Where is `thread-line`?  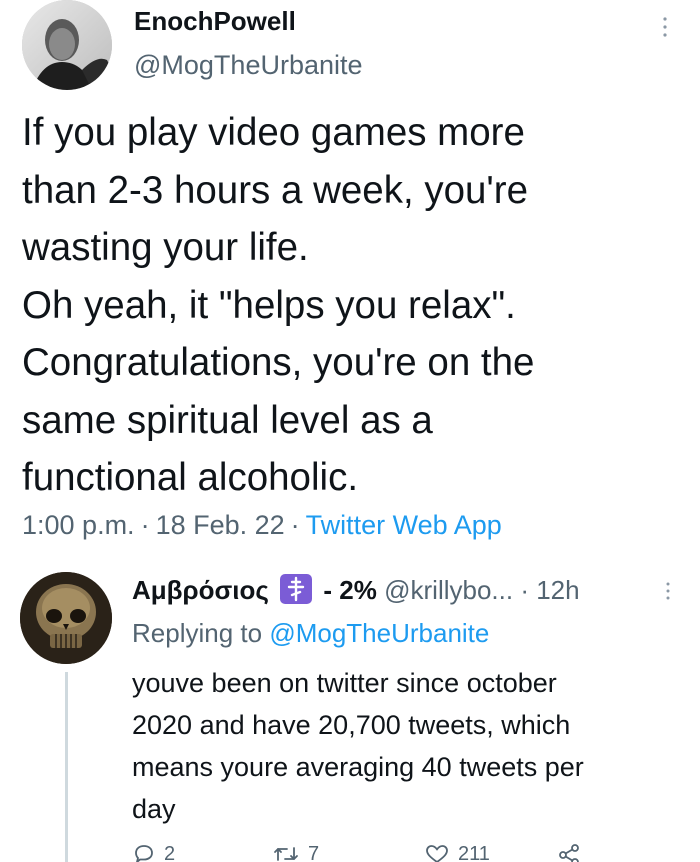
thread-line is located at coordinates (66, 767).